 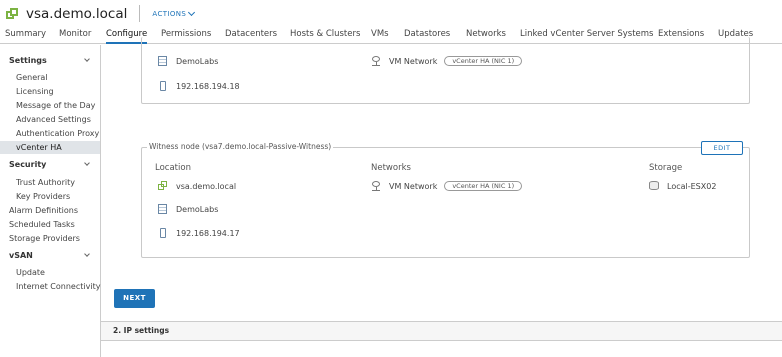 What do you see at coordinates (50, 210) in the screenshot?
I see `sidebar-item-alarm-definitions: Alarm Definitions` at bounding box center [50, 210].